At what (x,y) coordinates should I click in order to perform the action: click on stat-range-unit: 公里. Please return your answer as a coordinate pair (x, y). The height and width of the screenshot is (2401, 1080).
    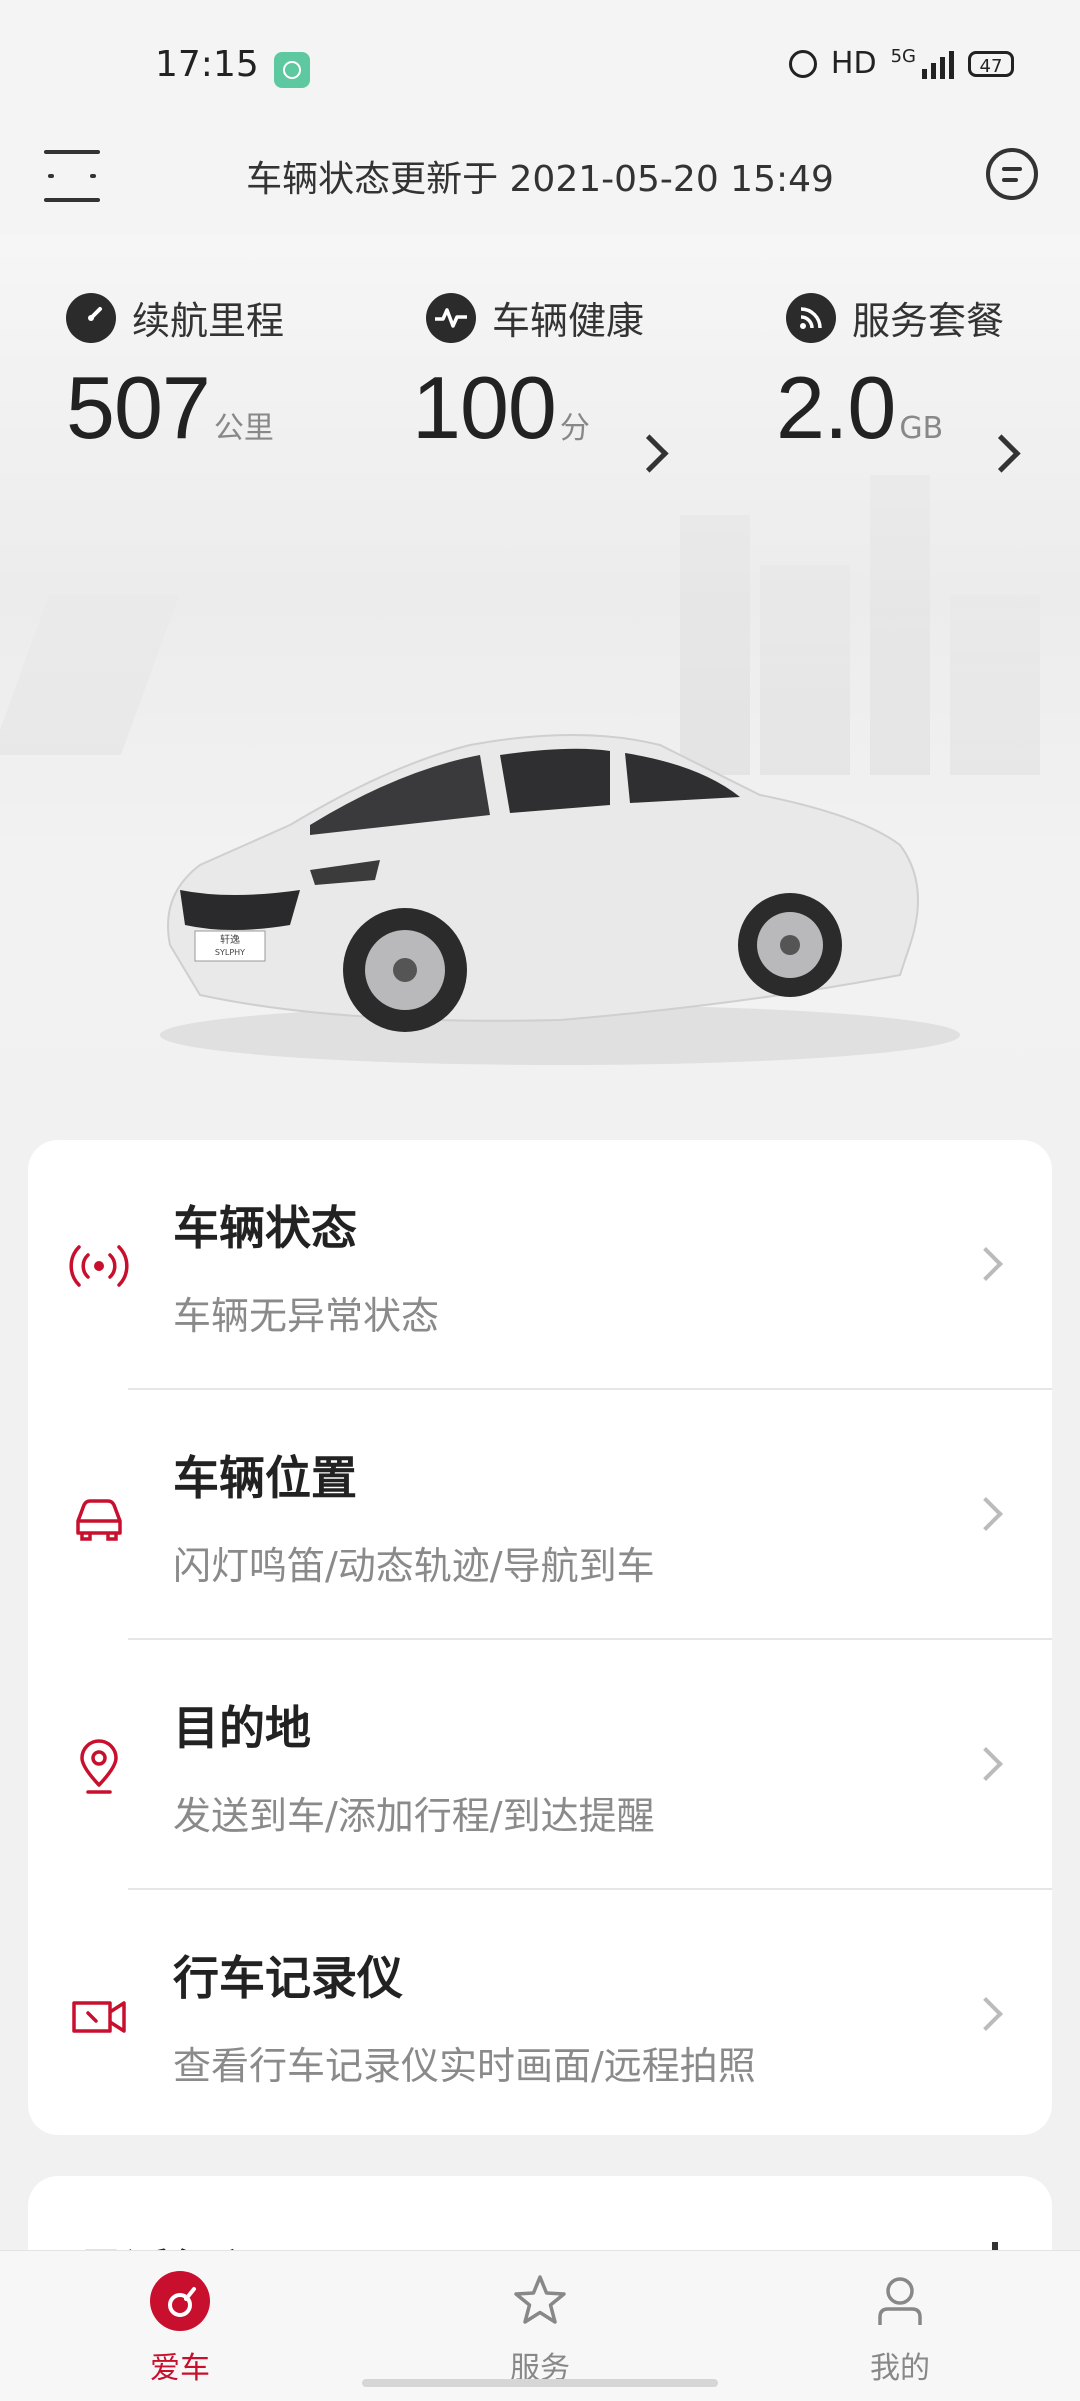
    Looking at the image, I should click on (243, 428).